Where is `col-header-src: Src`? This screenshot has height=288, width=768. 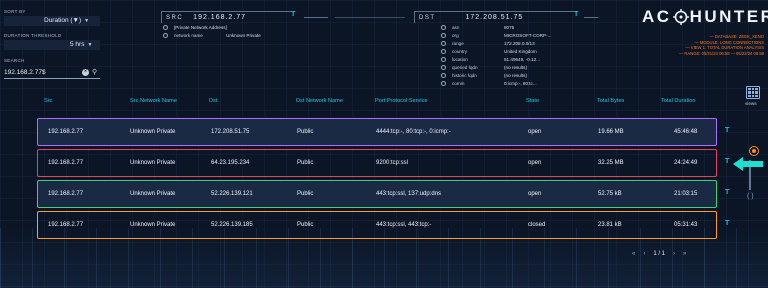 col-header-src: Src is located at coordinates (48, 101).